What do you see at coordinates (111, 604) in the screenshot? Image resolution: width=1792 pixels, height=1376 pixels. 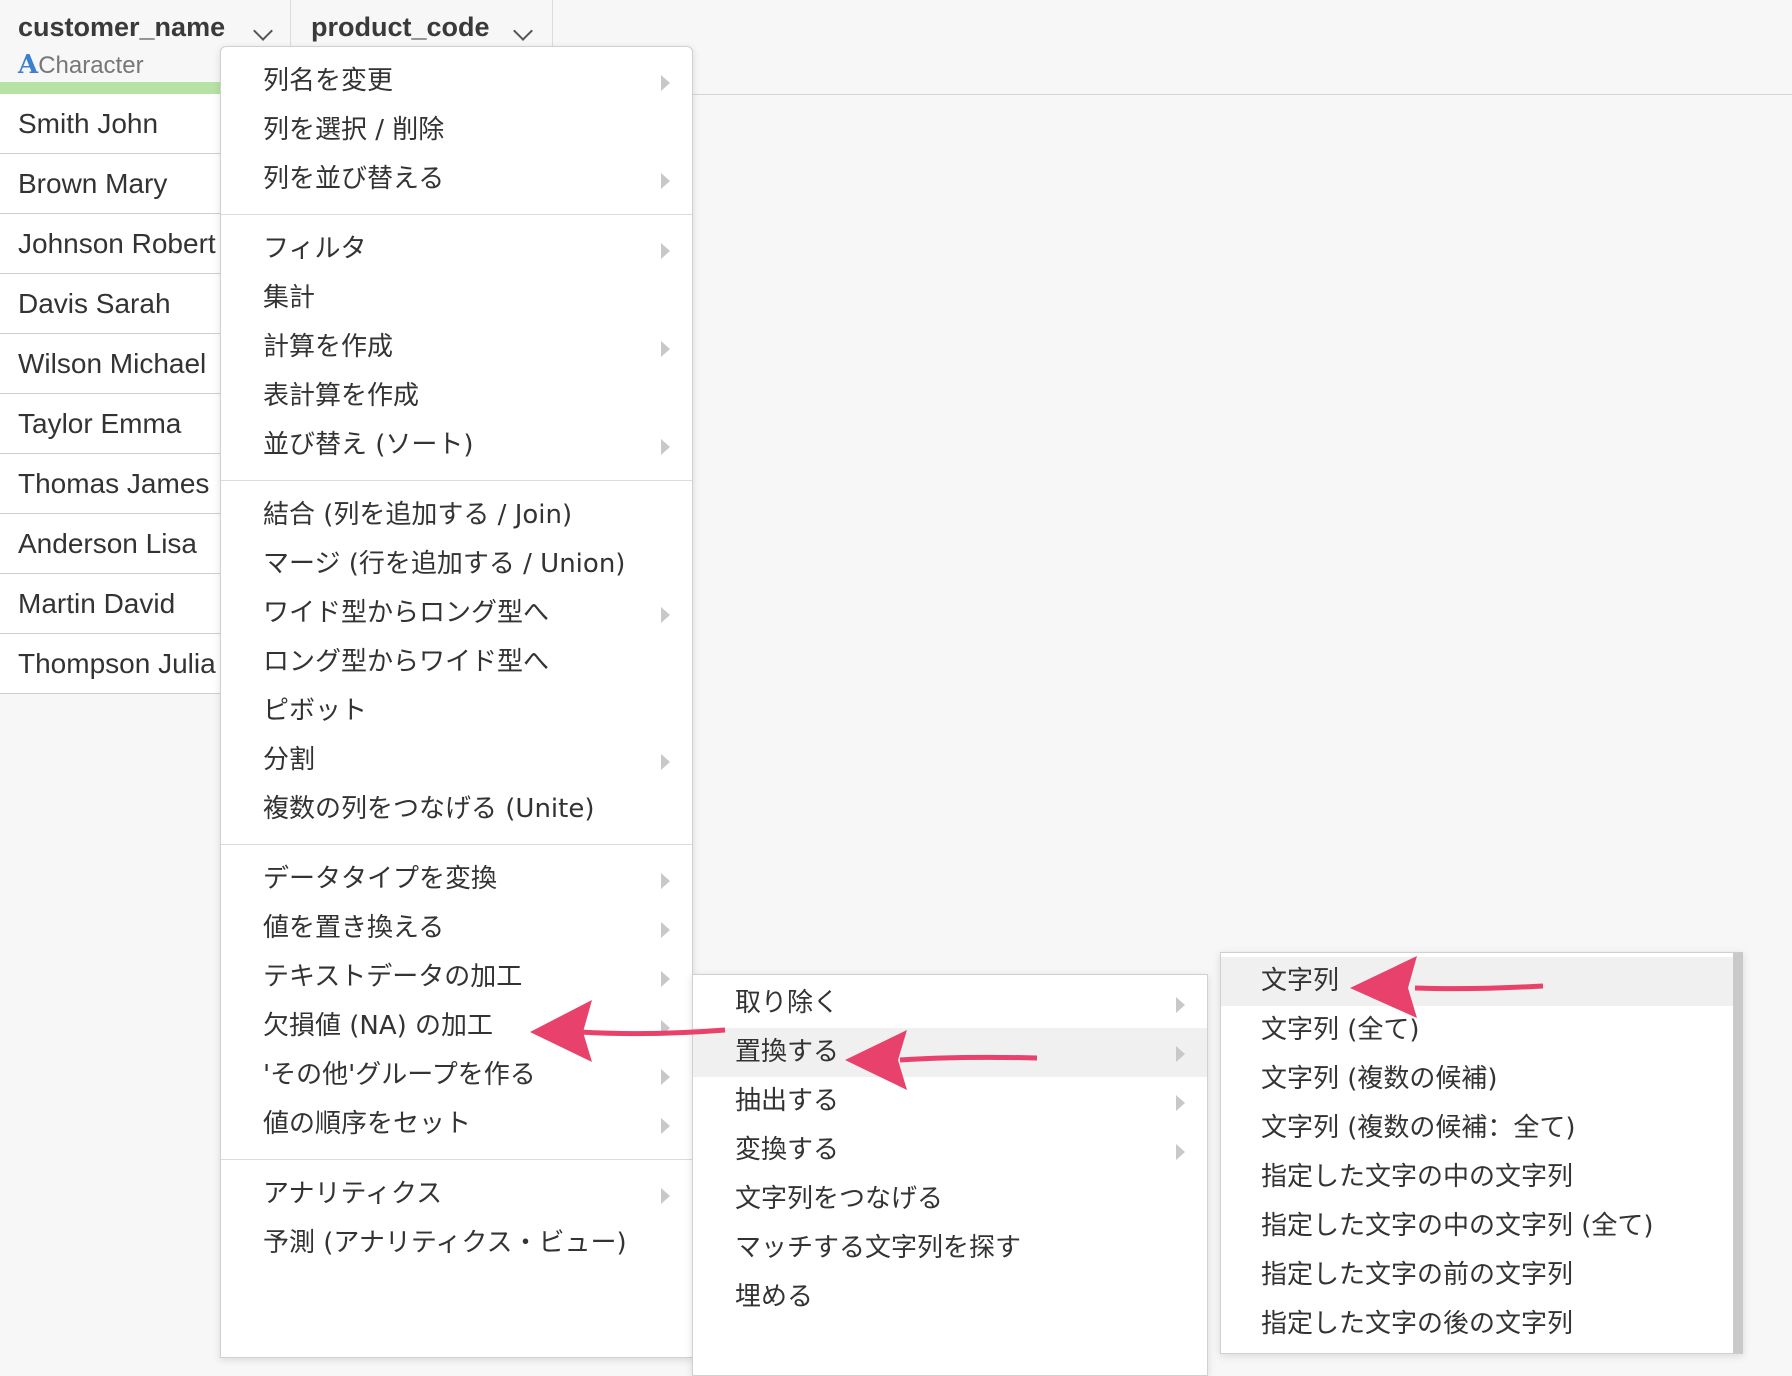 I see `table-row: Martin David` at bounding box center [111, 604].